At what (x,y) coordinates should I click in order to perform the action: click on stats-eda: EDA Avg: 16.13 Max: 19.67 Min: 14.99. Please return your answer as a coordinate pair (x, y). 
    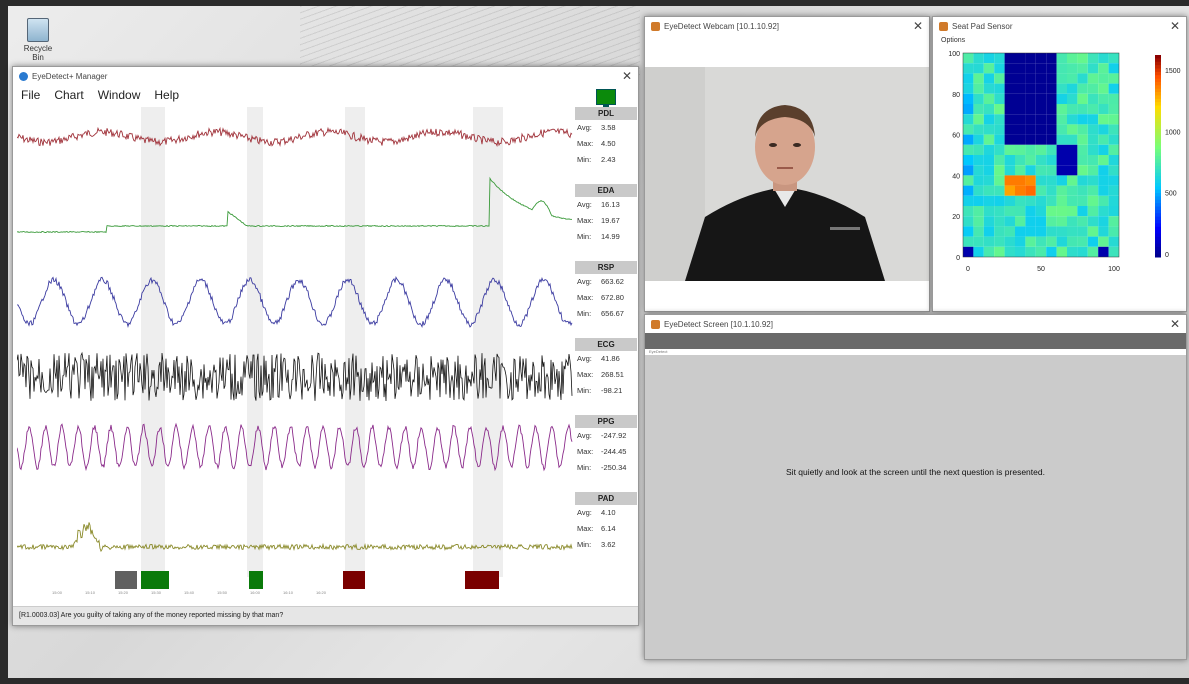
    Looking at the image, I should click on (606, 214).